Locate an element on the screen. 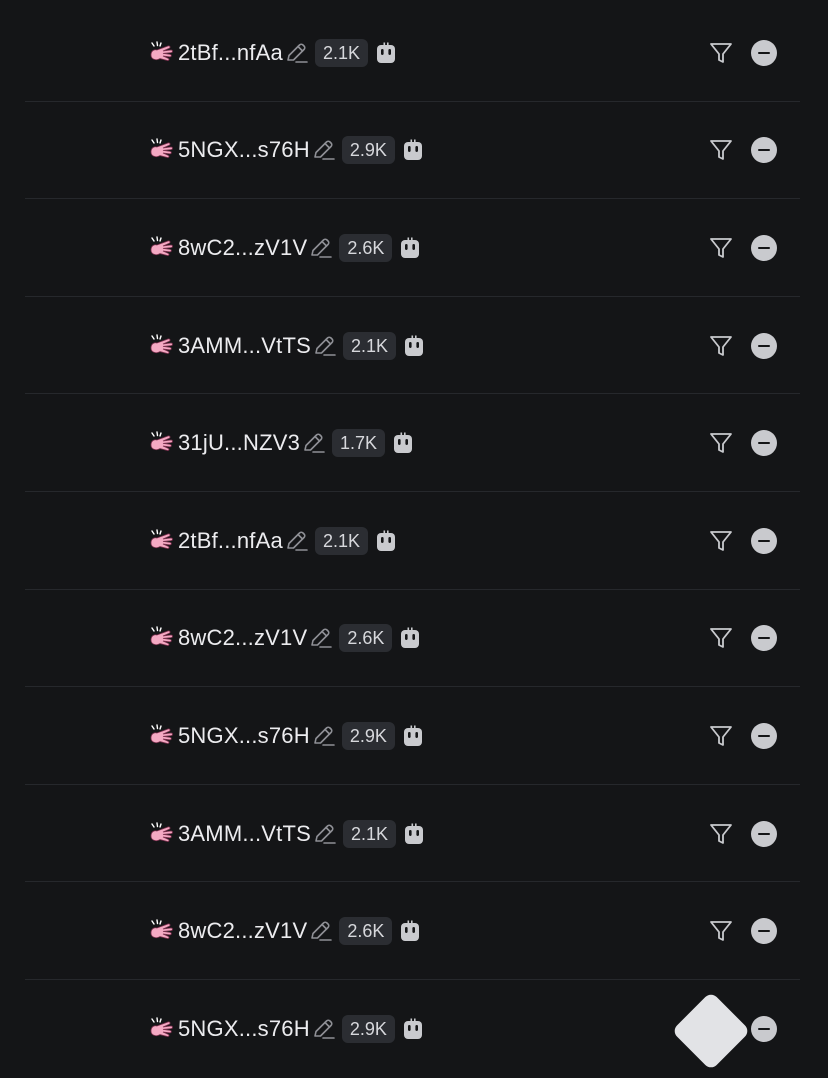 This screenshot has width=828, height=1078. wallet-info: 31jU...NZV3 1.7K is located at coordinates (281, 443).